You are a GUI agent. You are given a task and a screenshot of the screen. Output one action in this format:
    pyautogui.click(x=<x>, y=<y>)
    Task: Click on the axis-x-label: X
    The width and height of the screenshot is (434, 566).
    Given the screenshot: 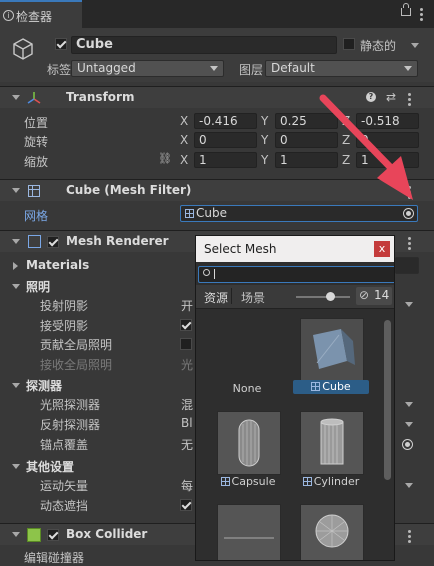 What is the action you would take?
    pyautogui.click(x=184, y=121)
    